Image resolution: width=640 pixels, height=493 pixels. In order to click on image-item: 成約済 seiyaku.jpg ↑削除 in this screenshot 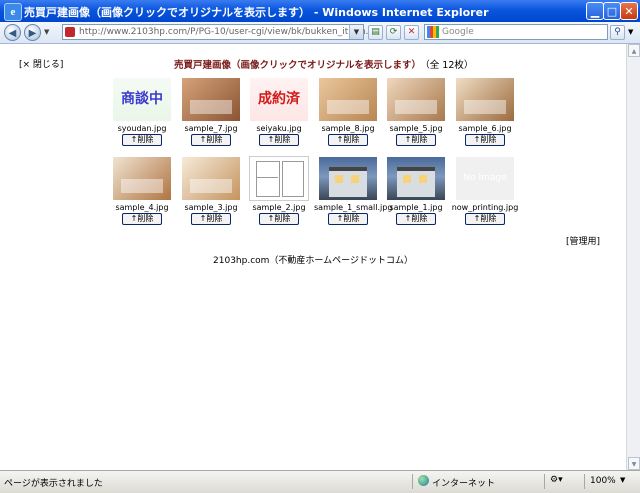, I will do `click(279, 112)`.